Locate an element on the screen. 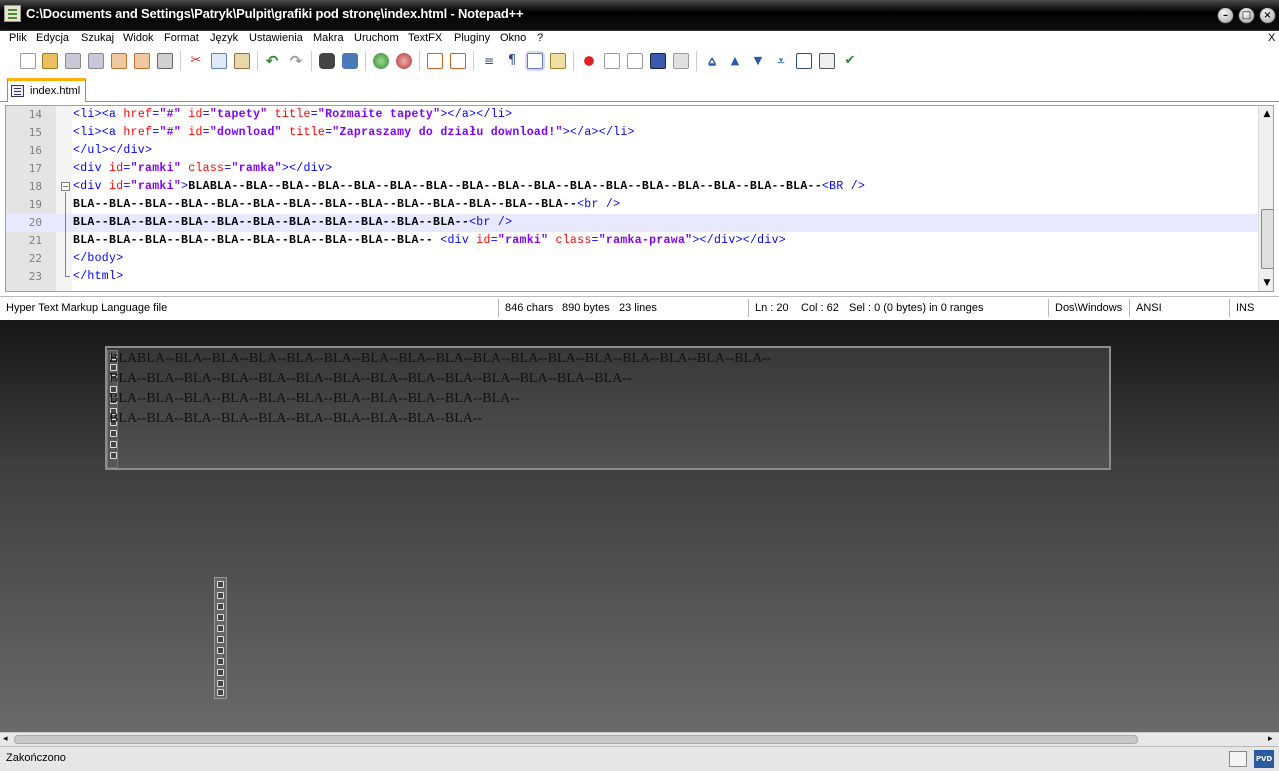 This screenshot has height=771, width=1279. line-code: <div id="ramki" class="ramka"></div> is located at coordinates (203, 168).